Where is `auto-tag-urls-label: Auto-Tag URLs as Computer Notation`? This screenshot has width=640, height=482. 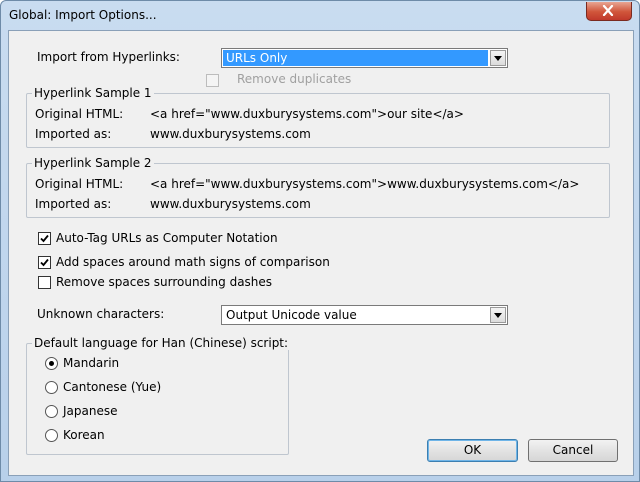
auto-tag-urls-label: Auto-Tag URLs as Computer Notation is located at coordinates (167, 238).